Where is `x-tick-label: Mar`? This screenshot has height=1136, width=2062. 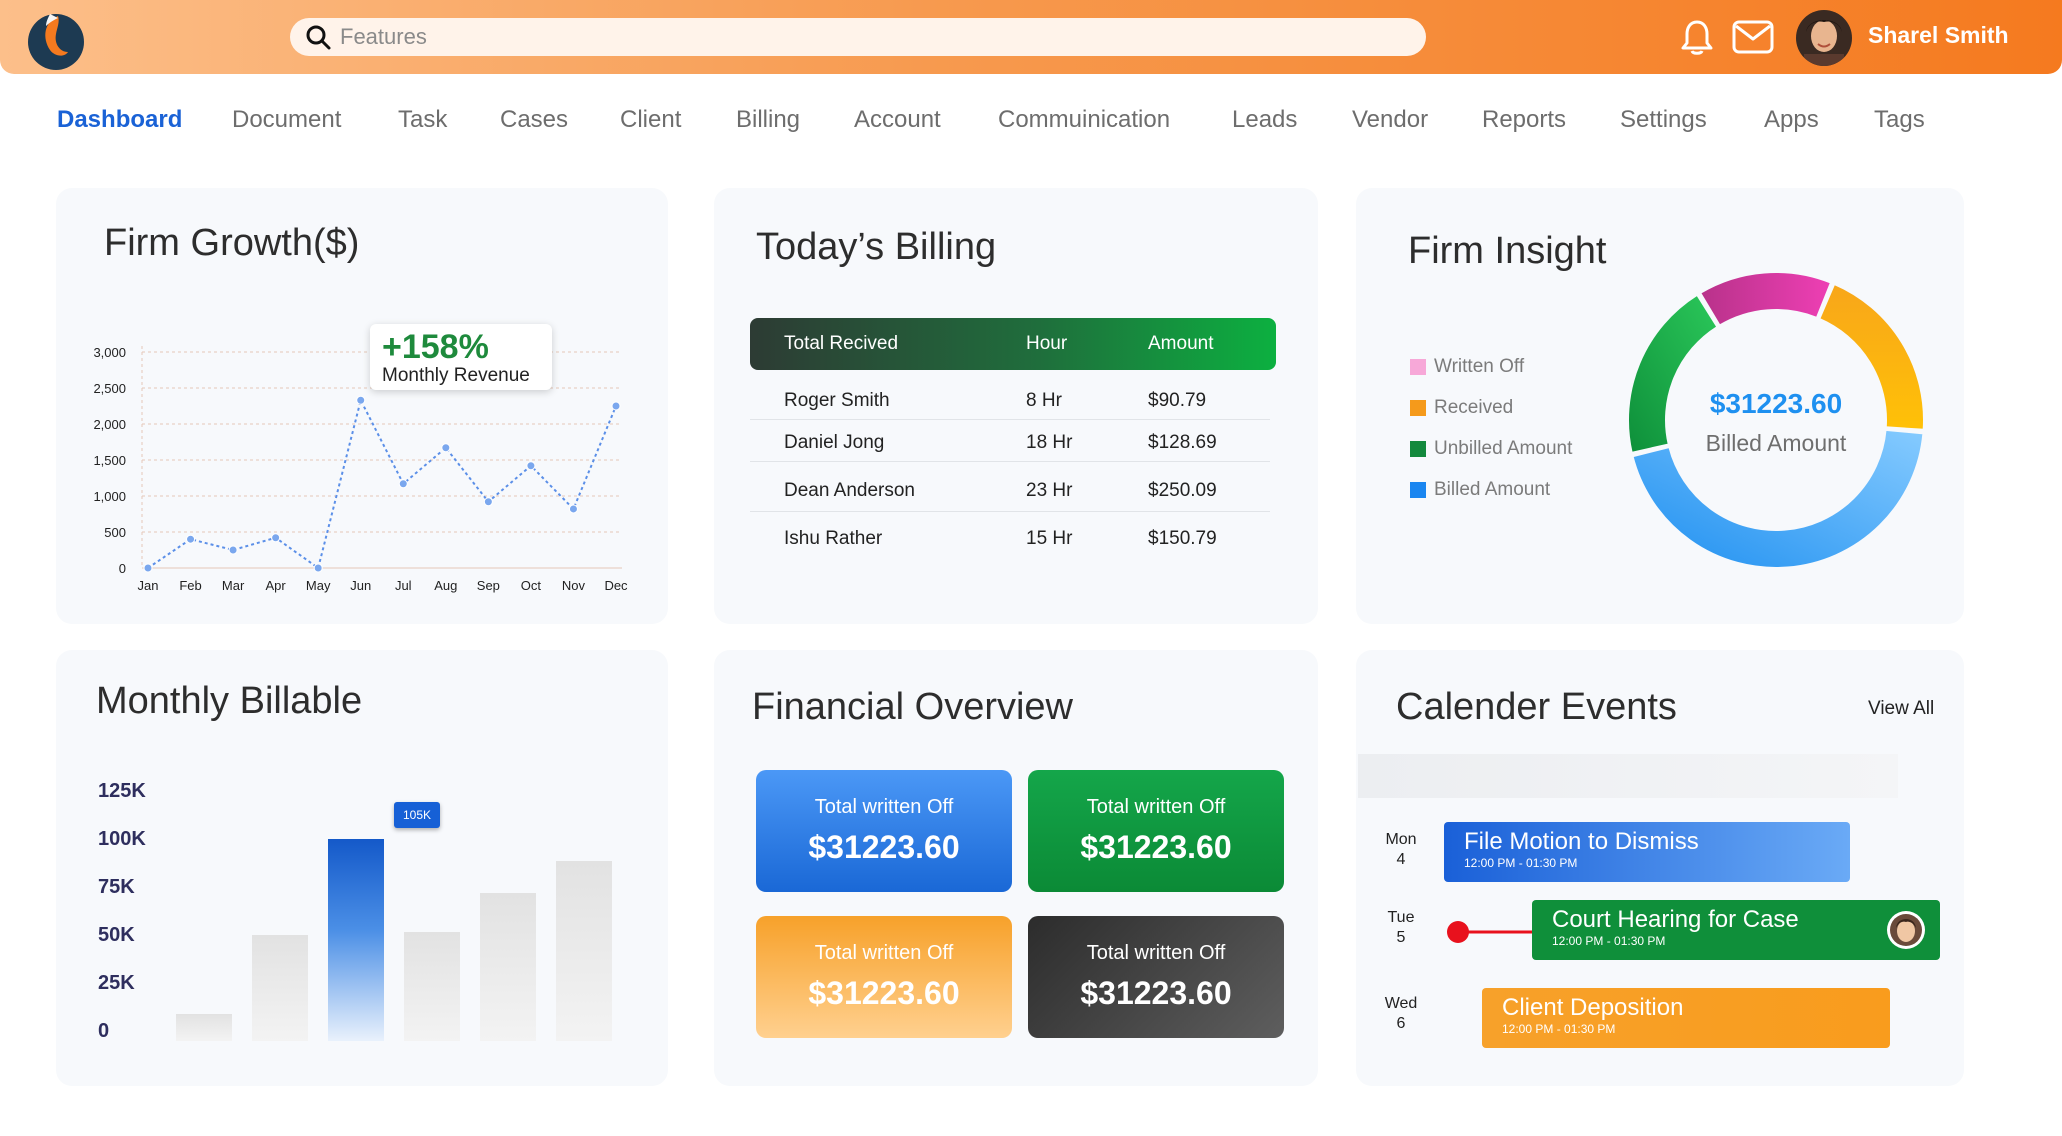
x-tick-label: Mar is located at coordinates (233, 585).